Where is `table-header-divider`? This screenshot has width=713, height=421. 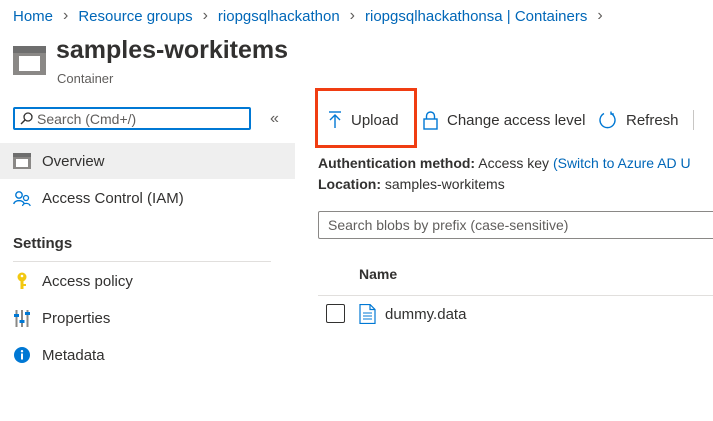 table-header-divider is located at coordinates (515, 295).